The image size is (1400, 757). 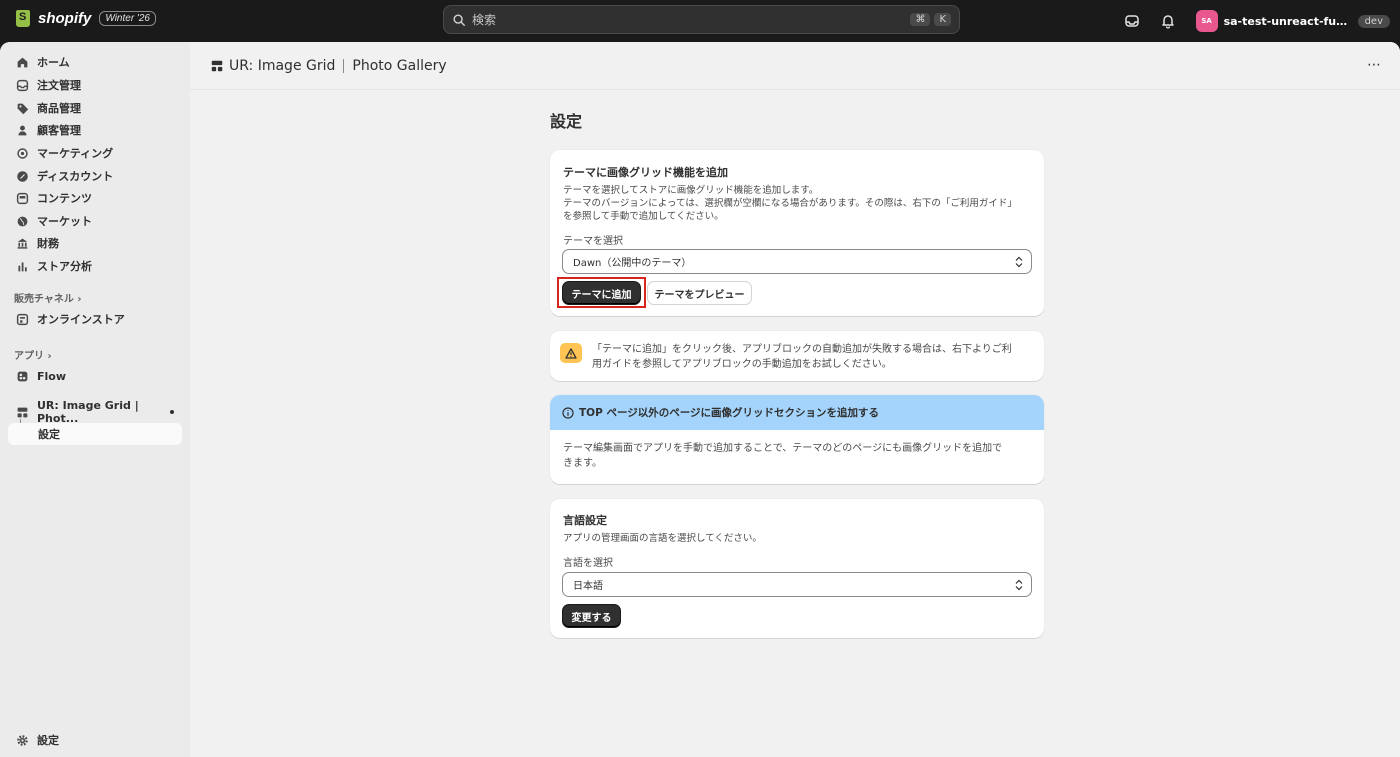 What do you see at coordinates (23, 18) in the screenshot?
I see `shopify-bag-icon` at bounding box center [23, 18].